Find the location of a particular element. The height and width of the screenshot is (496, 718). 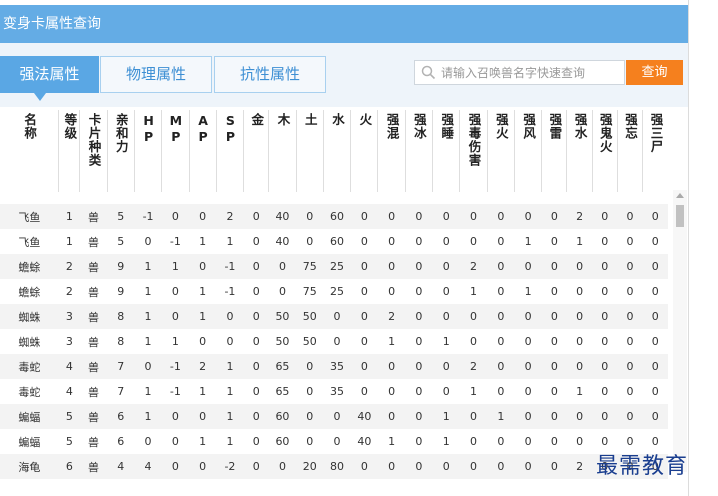

pet-name-cell: 飞鱼 is located at coordinates (29, 242).